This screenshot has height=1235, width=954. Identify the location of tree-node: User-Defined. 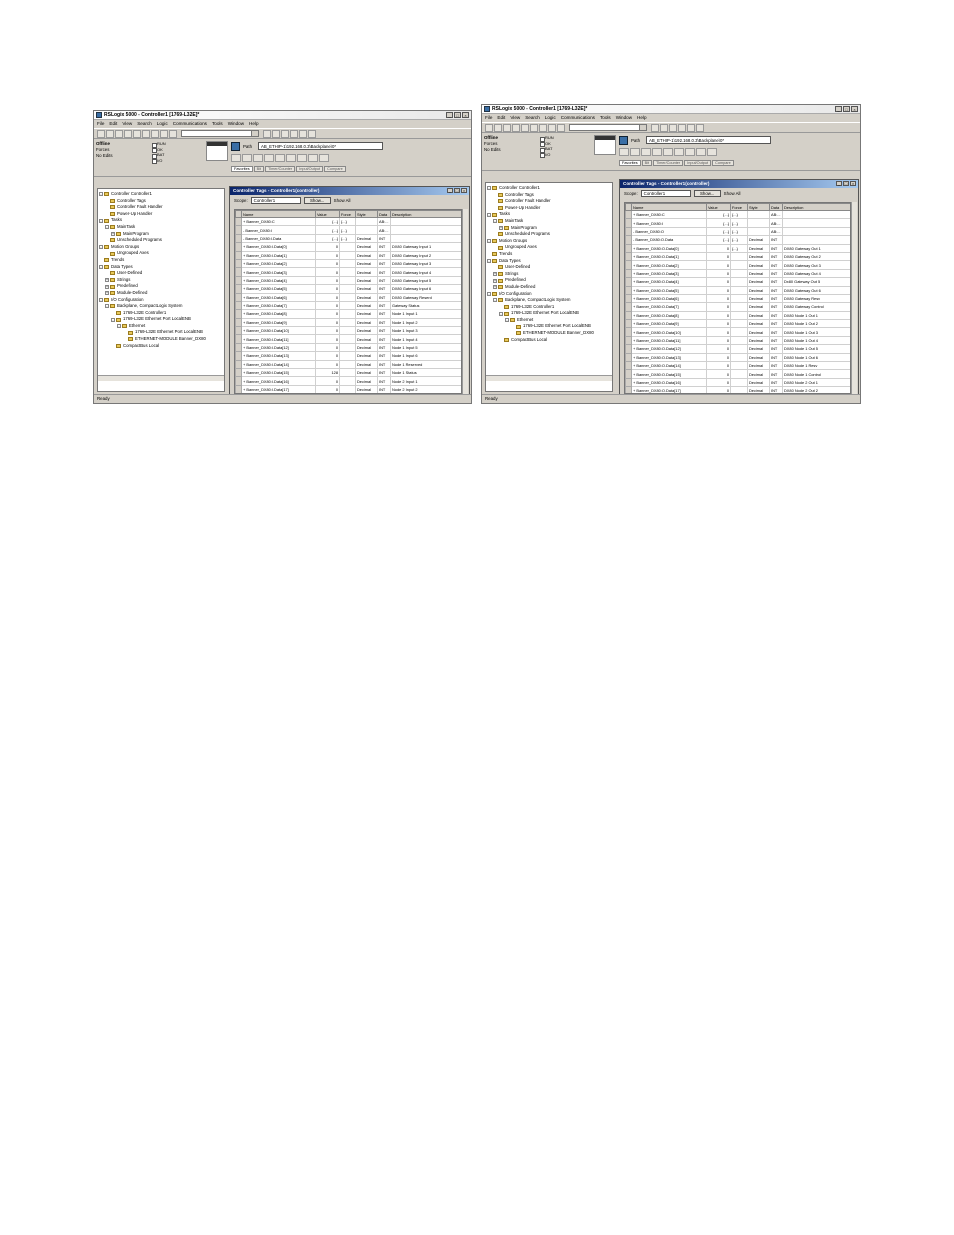
(161, 273).